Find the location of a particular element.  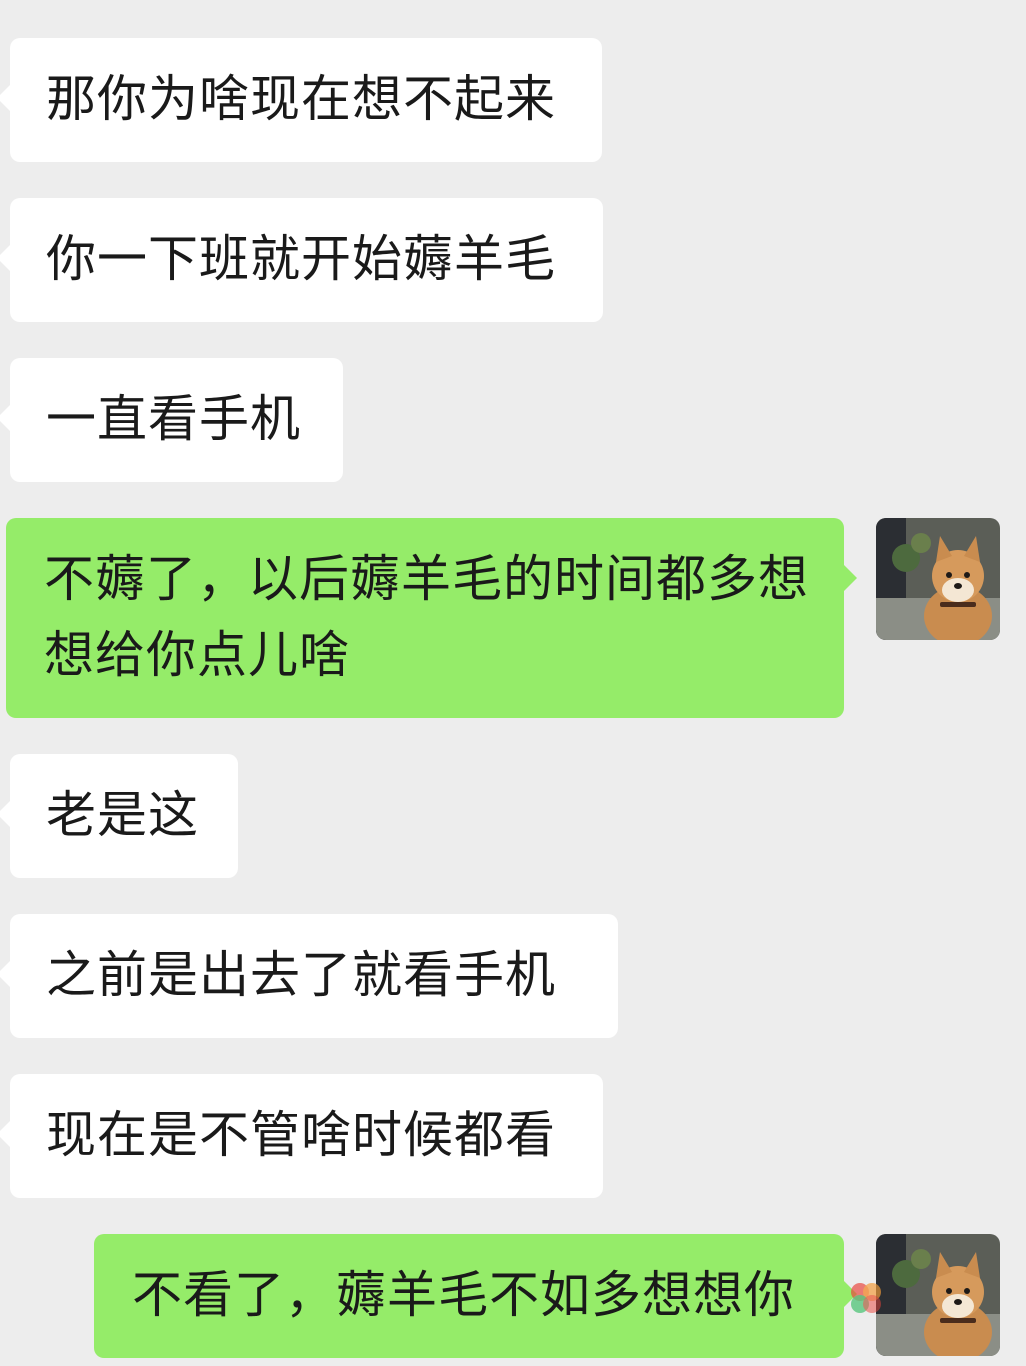

message-text: 你一下班就开始薅羊毛 is located at coordinates (301, 259).